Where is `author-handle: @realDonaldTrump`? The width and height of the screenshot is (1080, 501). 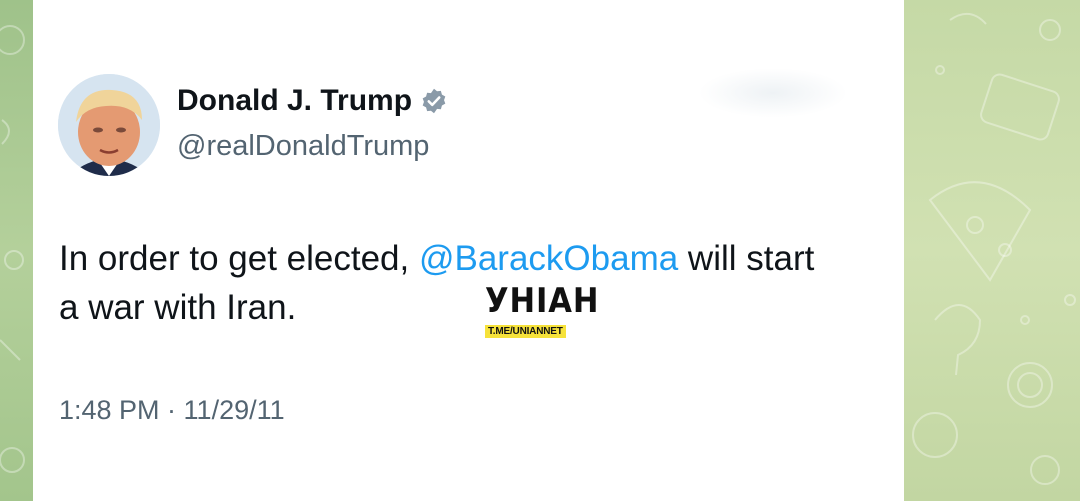
author-handle: @realDonaldTrump is located at coordinates (303, 146).